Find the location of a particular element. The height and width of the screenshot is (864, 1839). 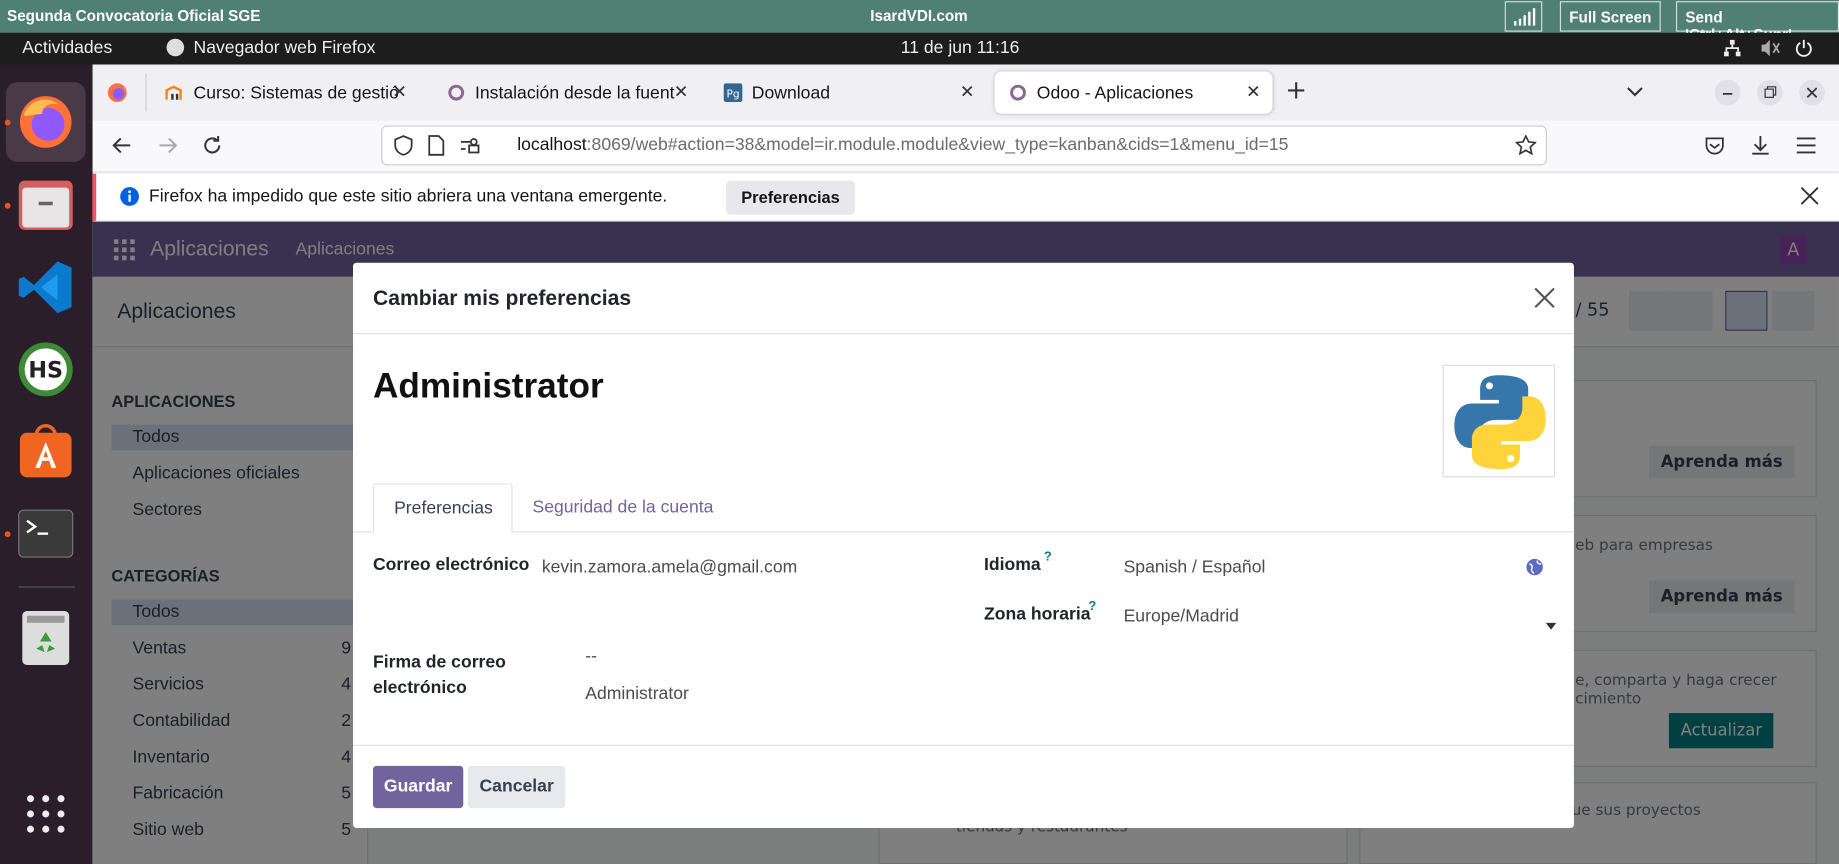

globe-icon is located at coordinates (1535, 569).